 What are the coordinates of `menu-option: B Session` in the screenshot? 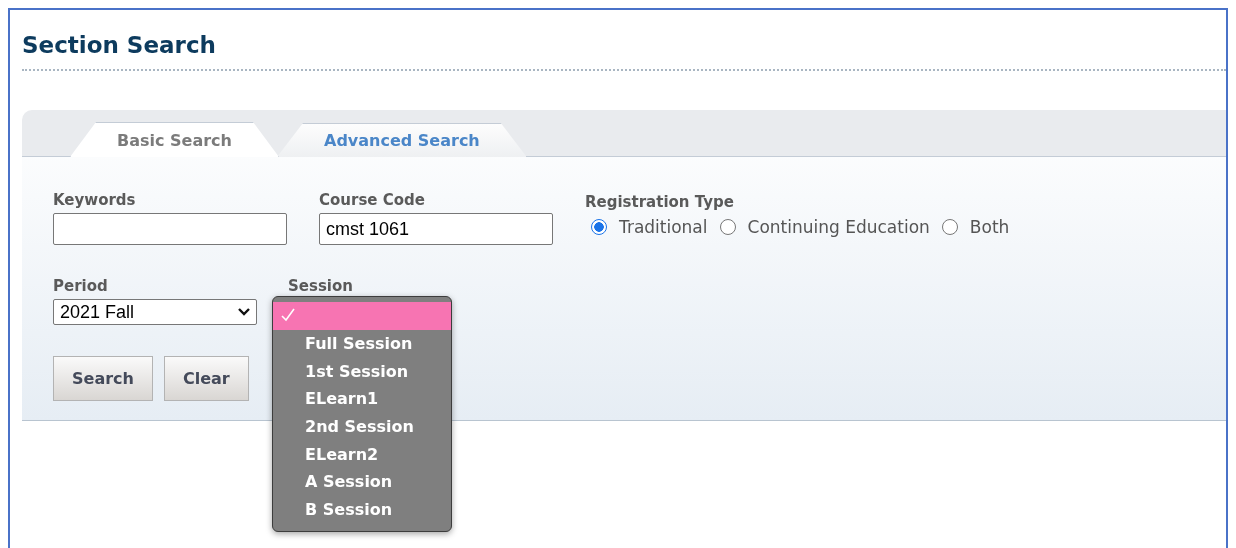 It's located at (362, 509).